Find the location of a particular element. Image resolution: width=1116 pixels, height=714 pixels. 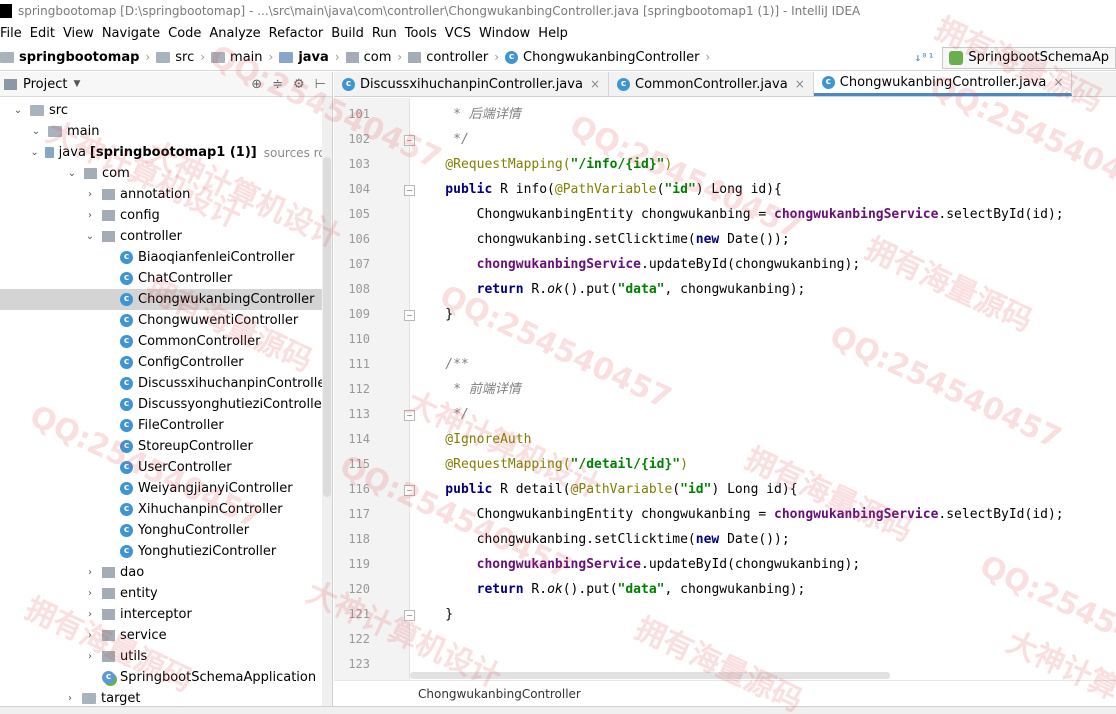

tree-item: c ChongwuwentiController is located at coordinates (166, 320).